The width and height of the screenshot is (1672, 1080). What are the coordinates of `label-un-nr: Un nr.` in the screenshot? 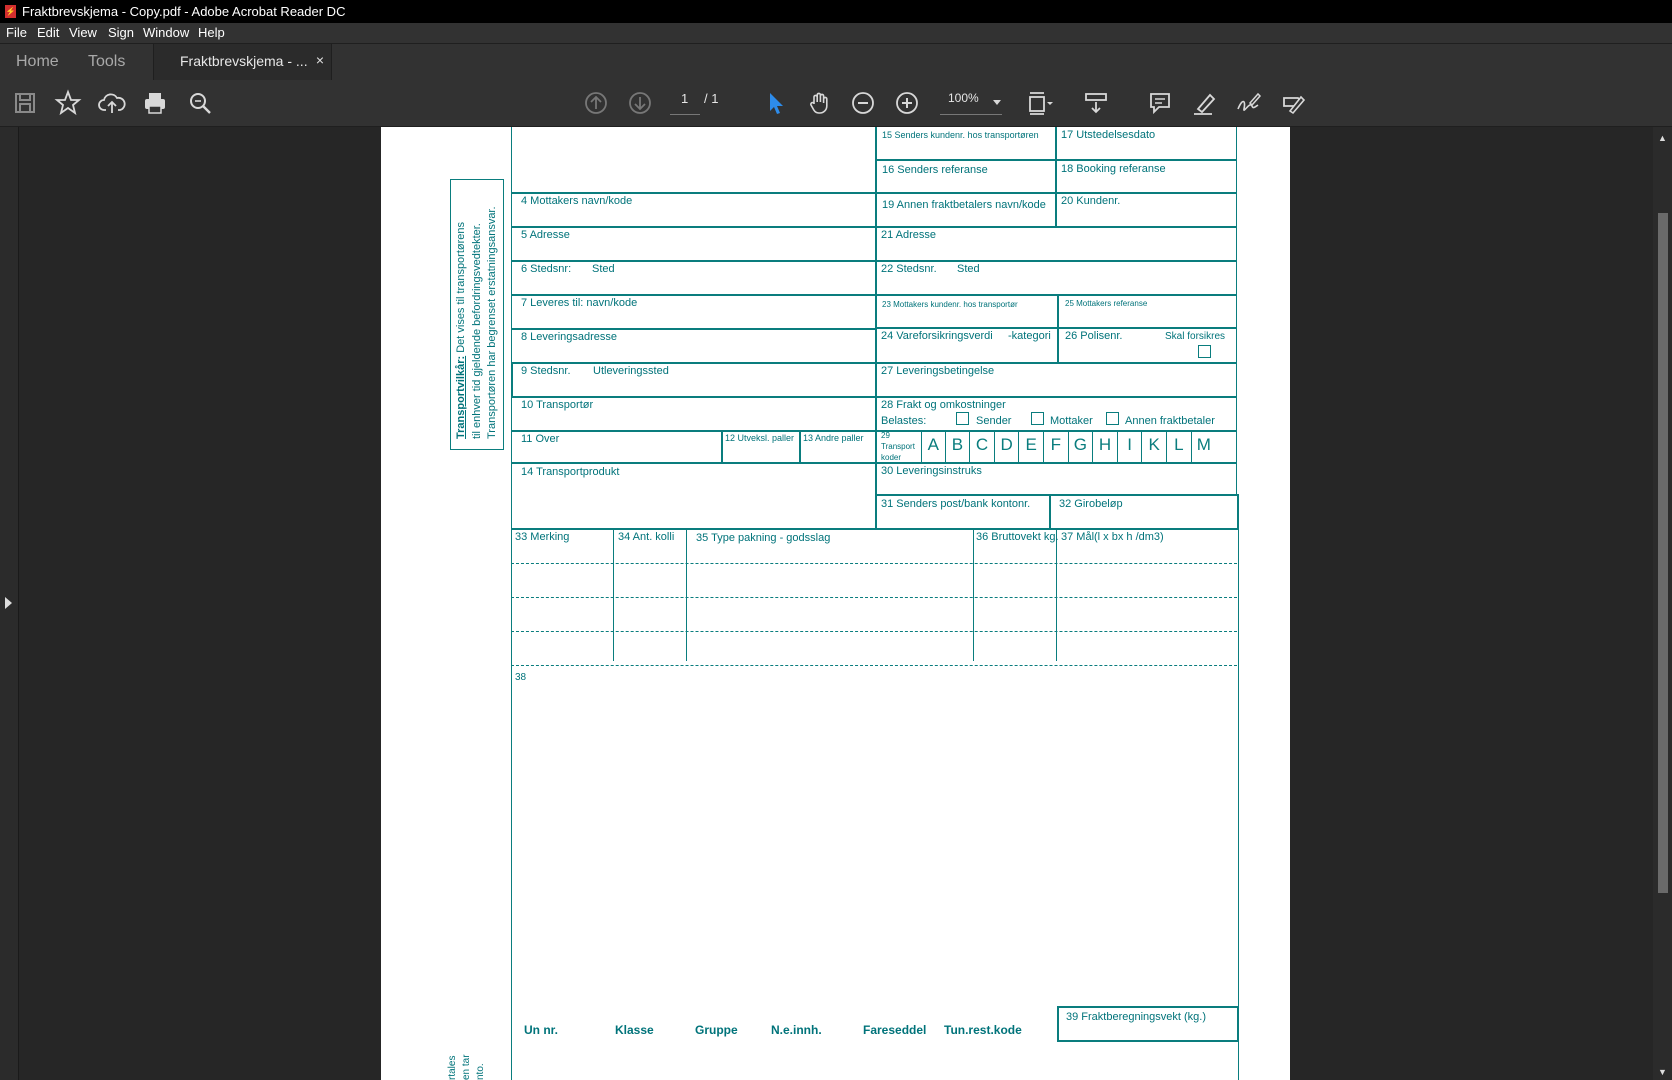 It's located at (541, 1030).